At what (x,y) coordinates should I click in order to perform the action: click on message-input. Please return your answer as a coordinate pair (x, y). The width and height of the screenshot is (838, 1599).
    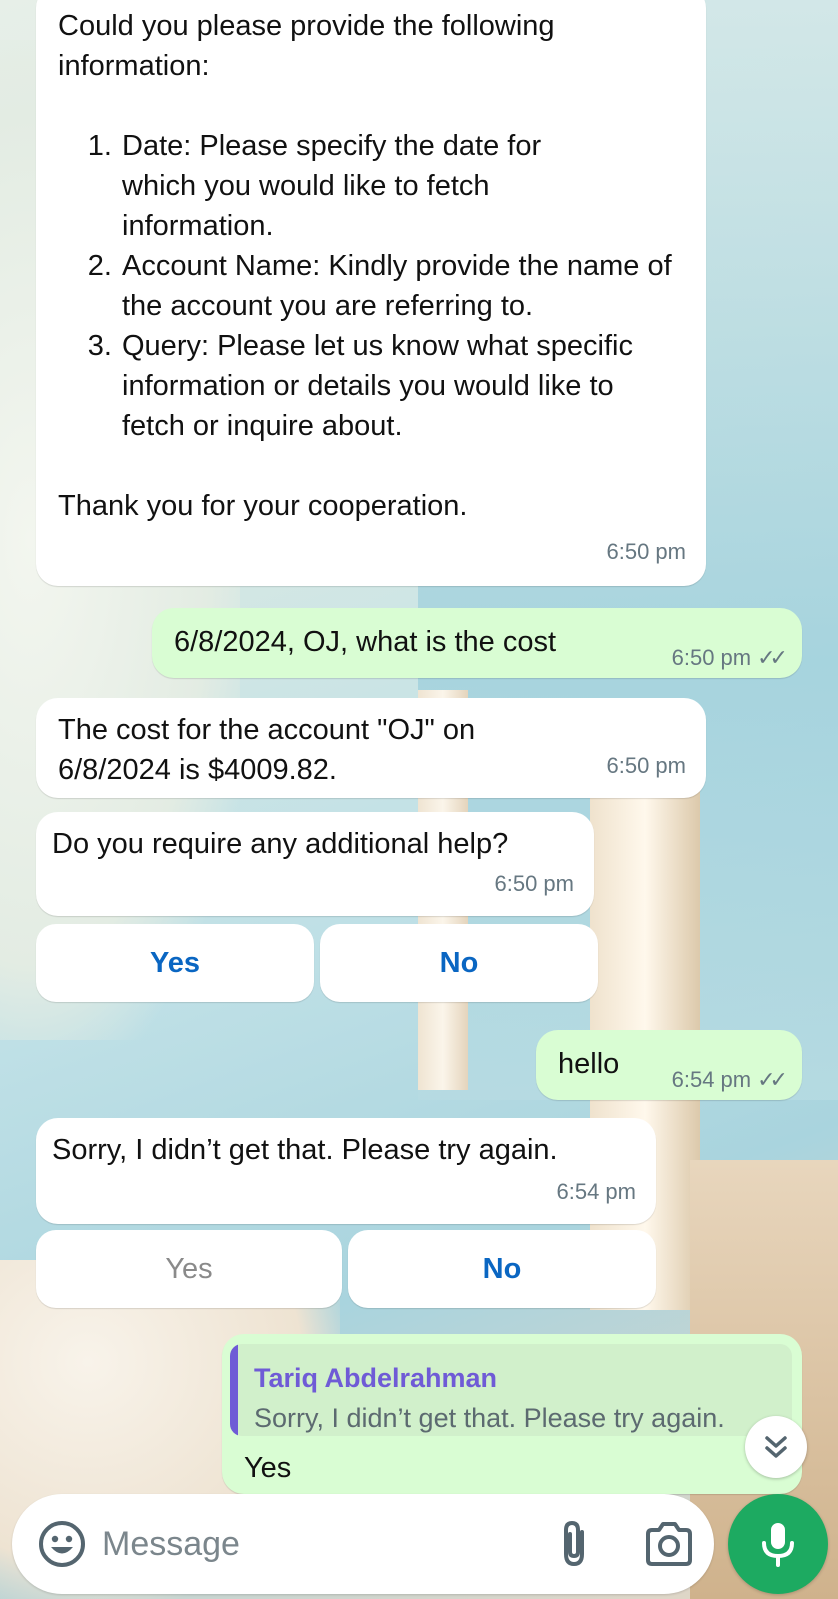
    Looking at the image, I should click on (312, 1544).